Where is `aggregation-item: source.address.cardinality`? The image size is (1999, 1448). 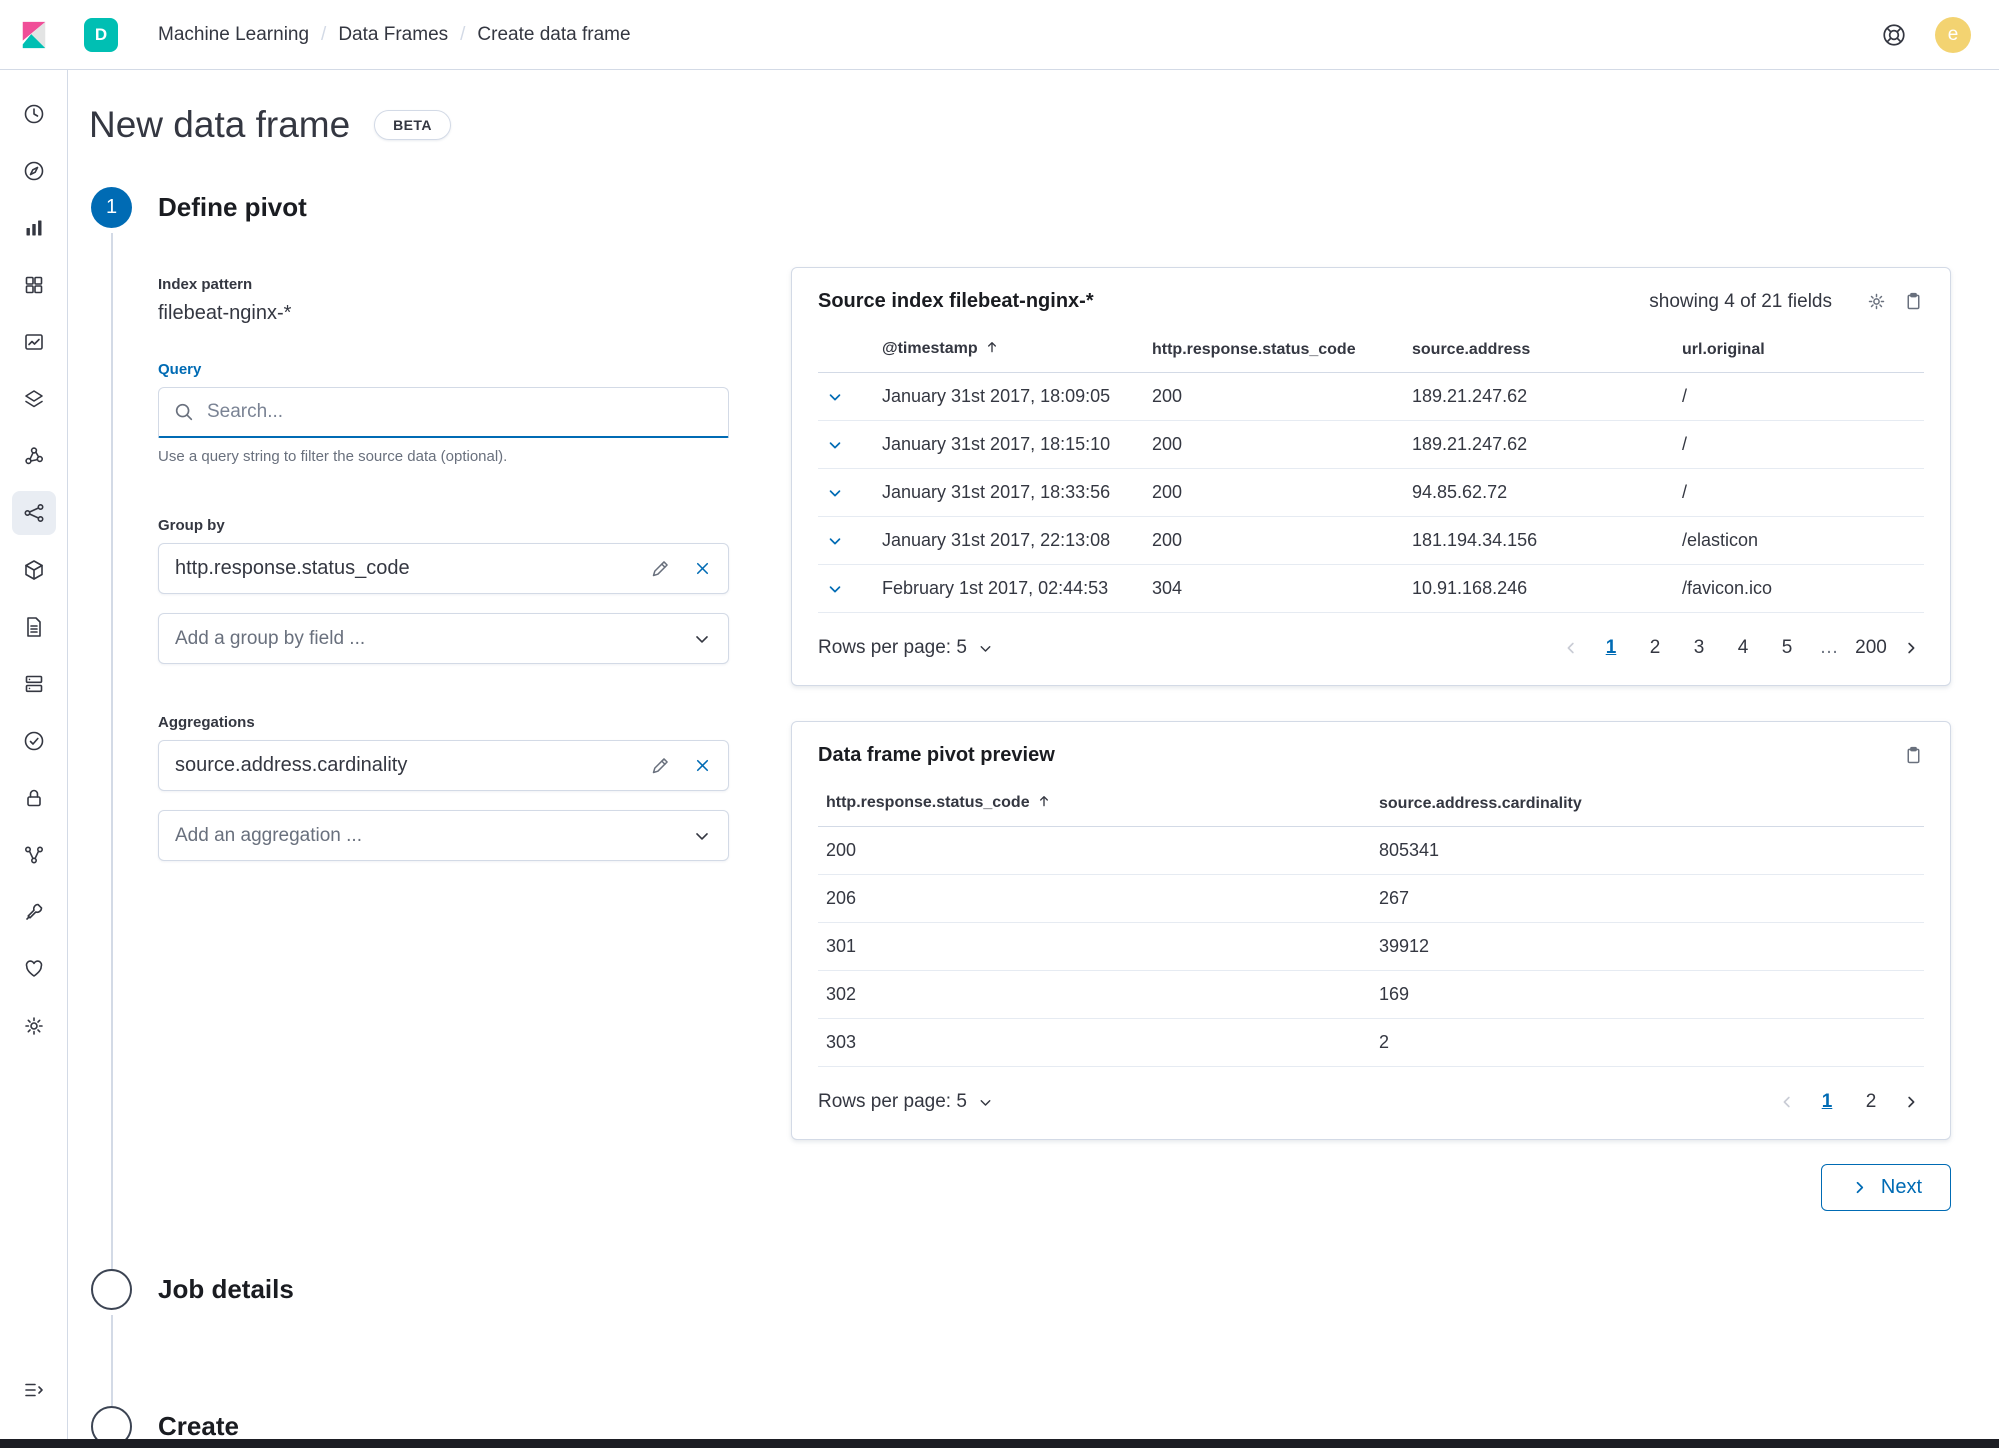
aggregation-item: source.address.cardinality is located at coordinates (443, 765).